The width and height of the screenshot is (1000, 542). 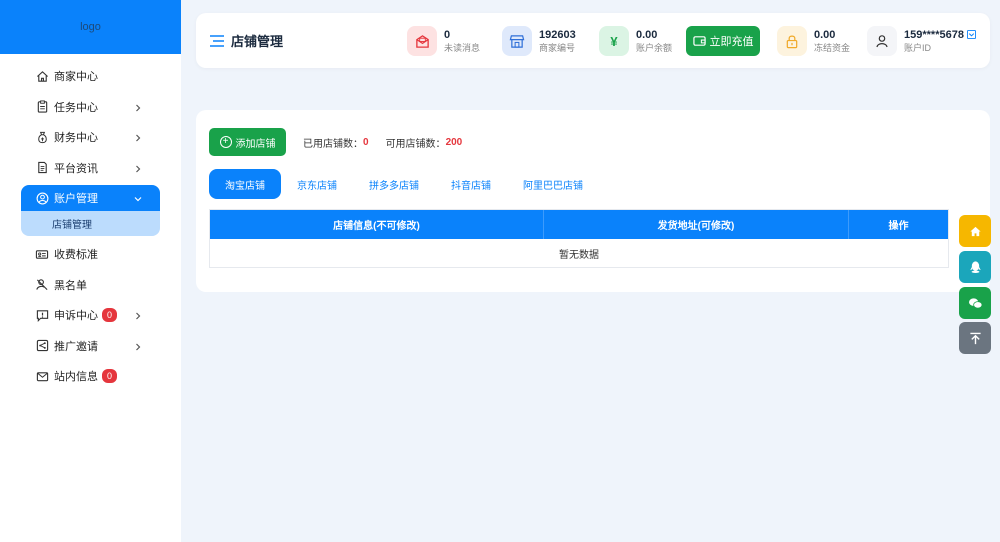 I want to click on table-header: 店铺信息(不可修改) 发货地址(可修改) 操作, so click(x=579, y=224).